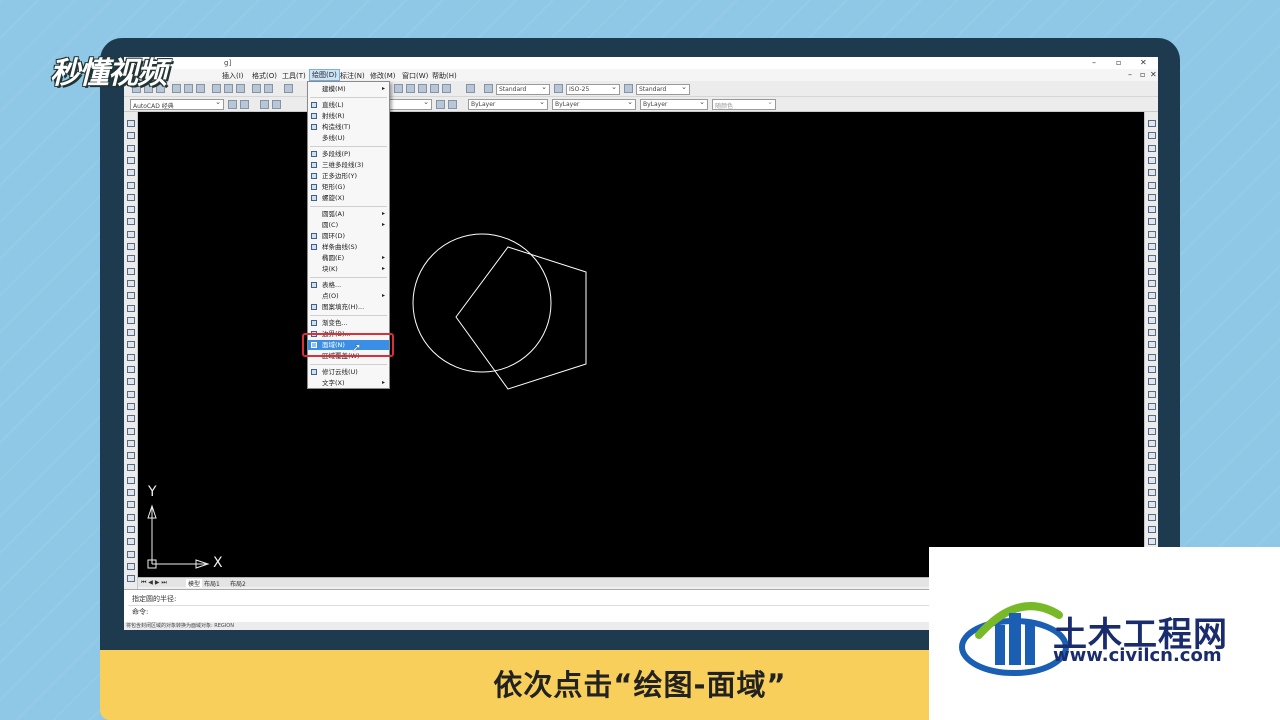 This screenshot has height=720, width=1280. Describe the element at coordinates (188, 88) in the screenshot. I see `preview-icon` at that location.